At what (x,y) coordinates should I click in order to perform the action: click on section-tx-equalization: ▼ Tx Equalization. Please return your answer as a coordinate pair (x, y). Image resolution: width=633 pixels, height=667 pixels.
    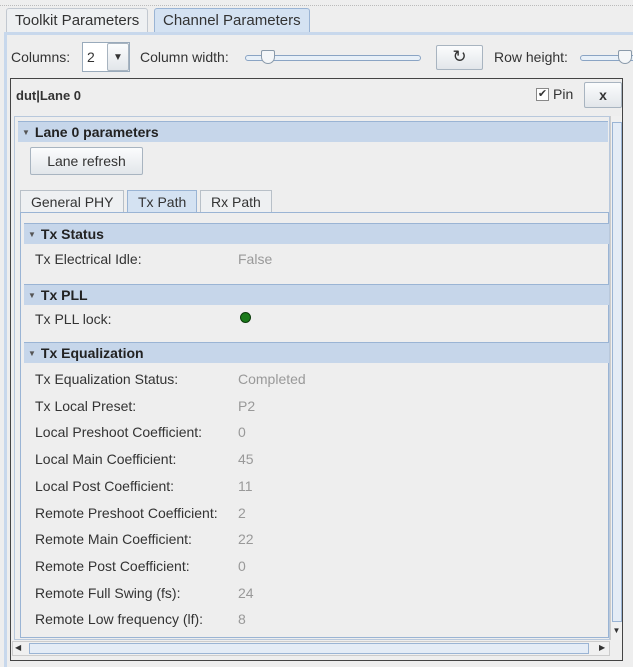
    Looking at the image, I should click on (316, 352).